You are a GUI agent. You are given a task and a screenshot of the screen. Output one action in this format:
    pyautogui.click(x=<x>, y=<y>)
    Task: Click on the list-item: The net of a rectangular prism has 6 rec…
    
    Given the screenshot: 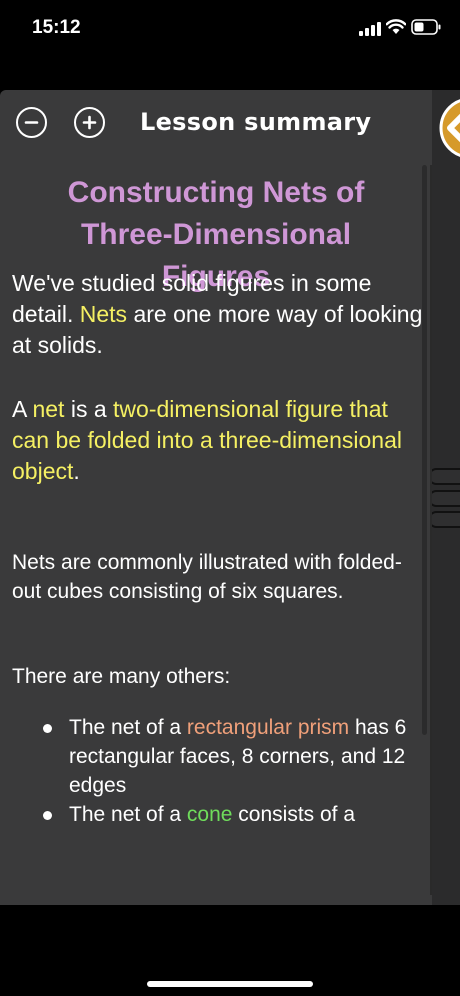 What is the action you would take?
    pyautogui.click(x=216, y=756)
    